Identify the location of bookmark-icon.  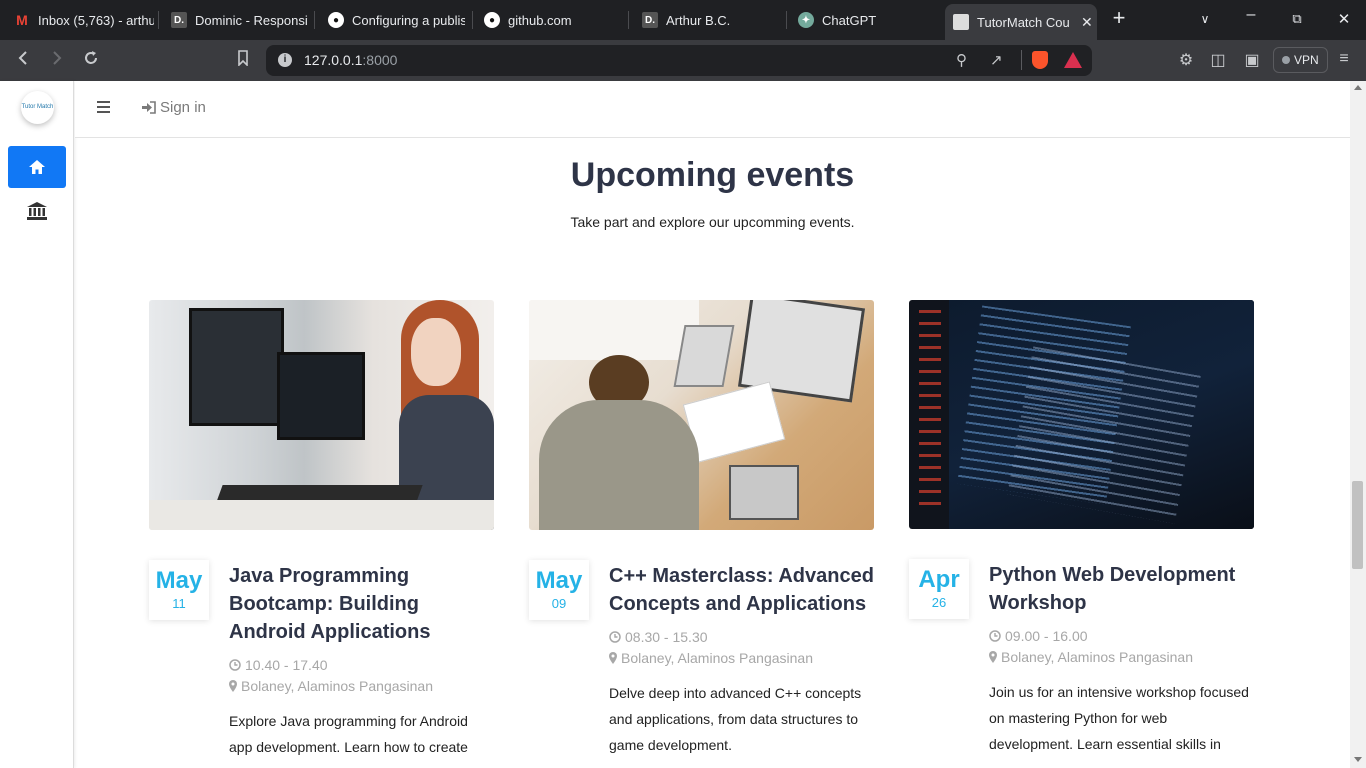
(243, 60).